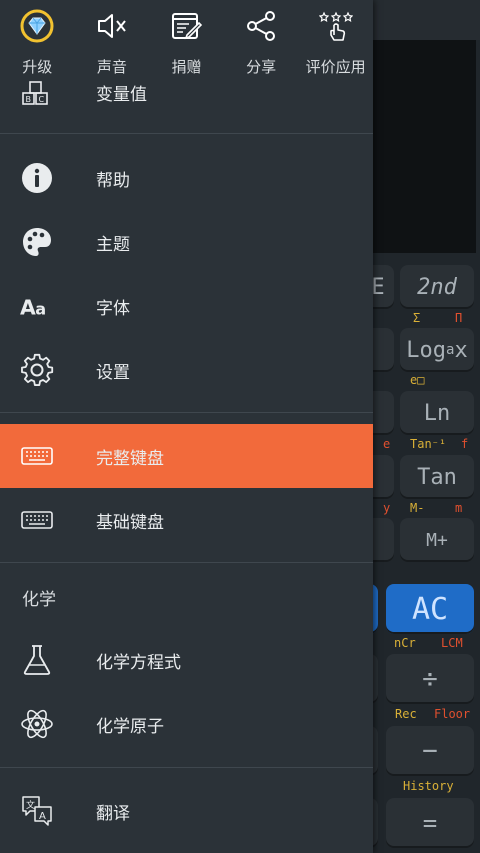  Describe the element at coordinates (113, 372) in the screenshot. I see `menu-label-settings: 设置` at that location.